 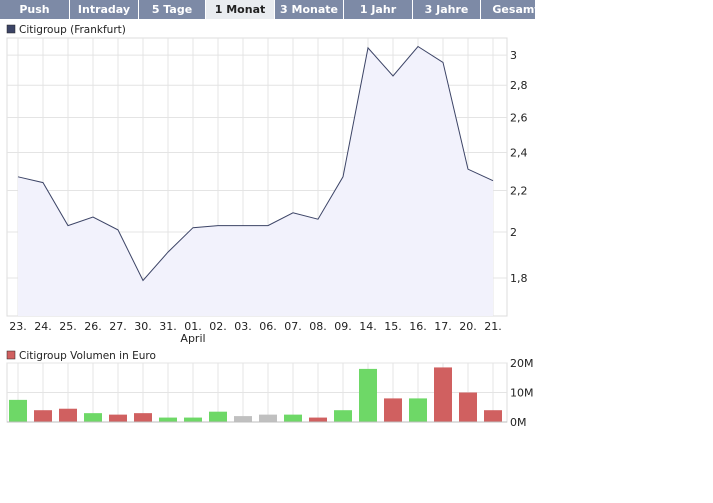 I want to click on x-tick-label: 26., so click(x=93, y=326).